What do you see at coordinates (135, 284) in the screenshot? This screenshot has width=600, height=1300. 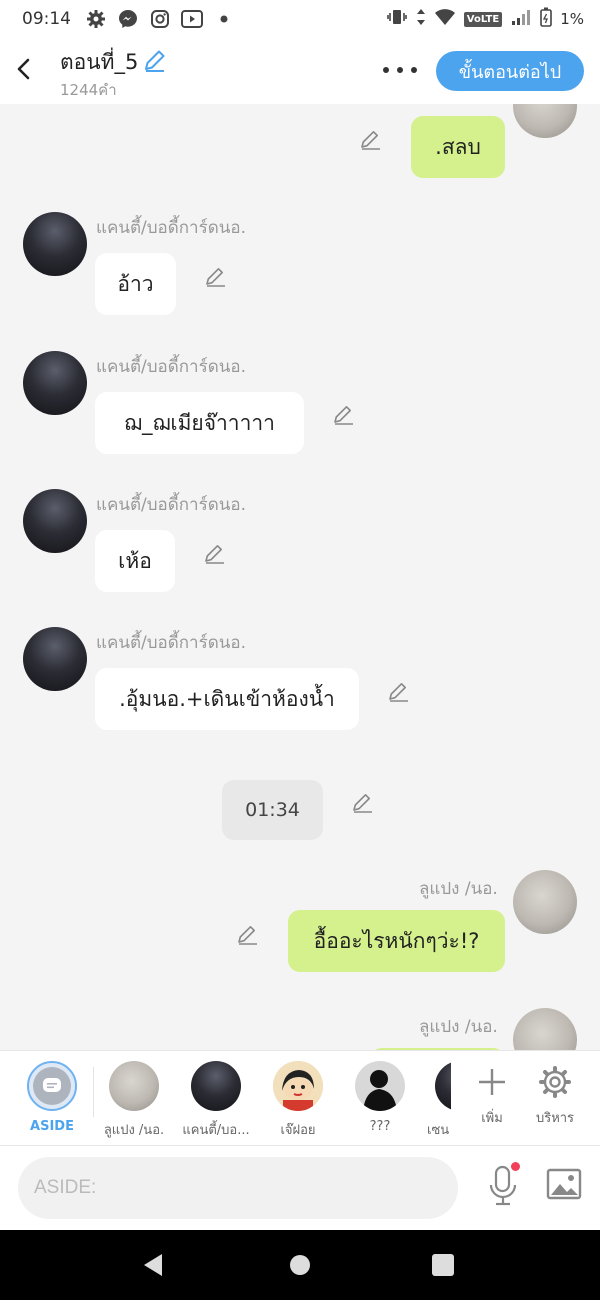 I see `message-bubble: อ้าว` at bounding box center [135, 284].